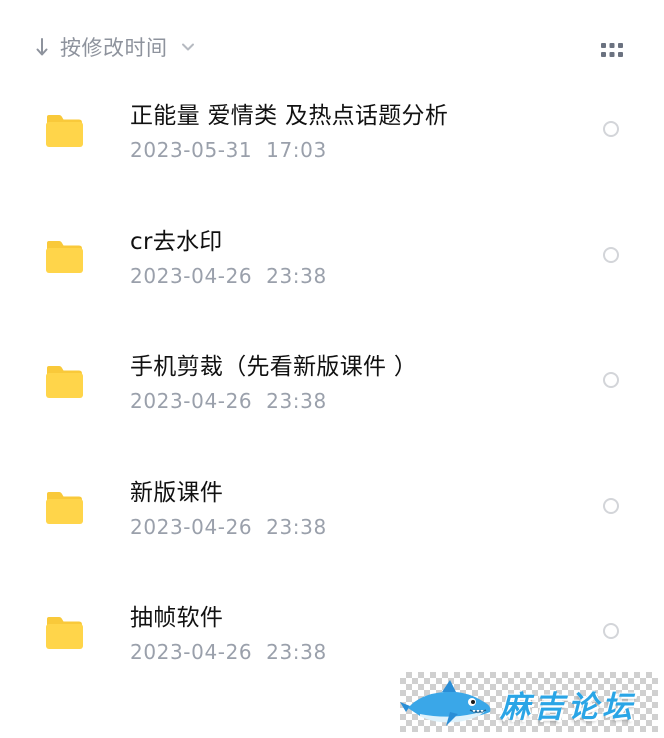 Image resolution: width=664 pixels, height=738 pixels. Describe the element at coordinates (445, 703) in the screenshot. I see `shark-mascot-icon` at that location.